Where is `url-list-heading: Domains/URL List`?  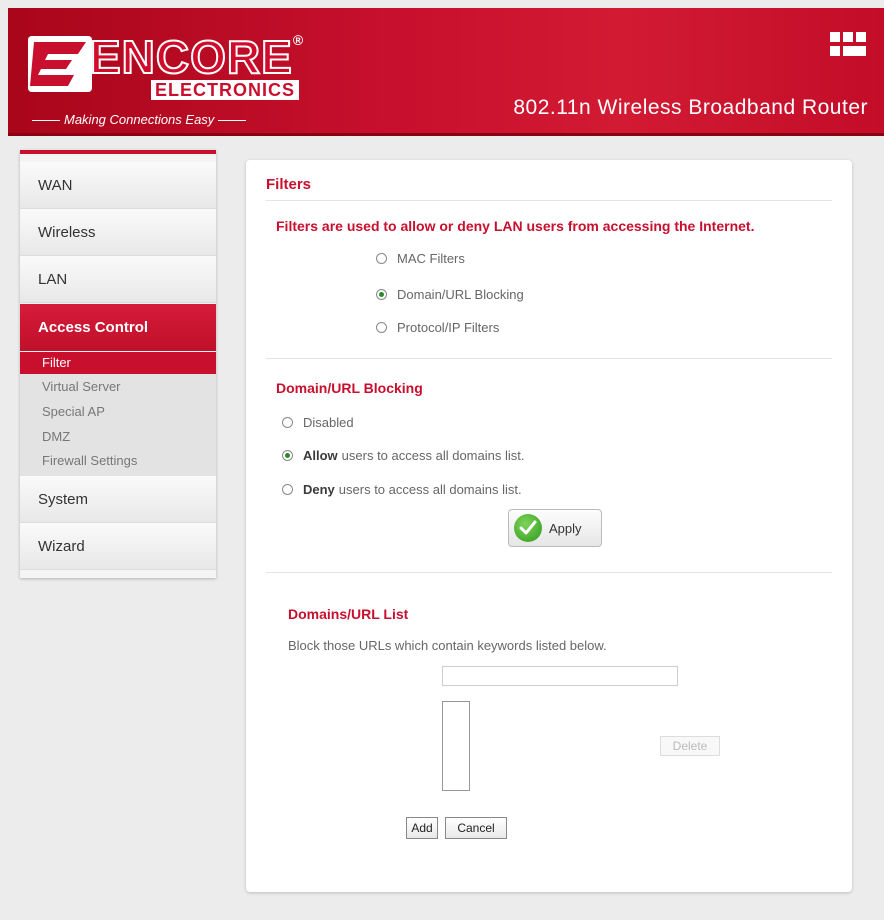
url-list-heading: Domains/URL List is located at coordinates (348, 614).